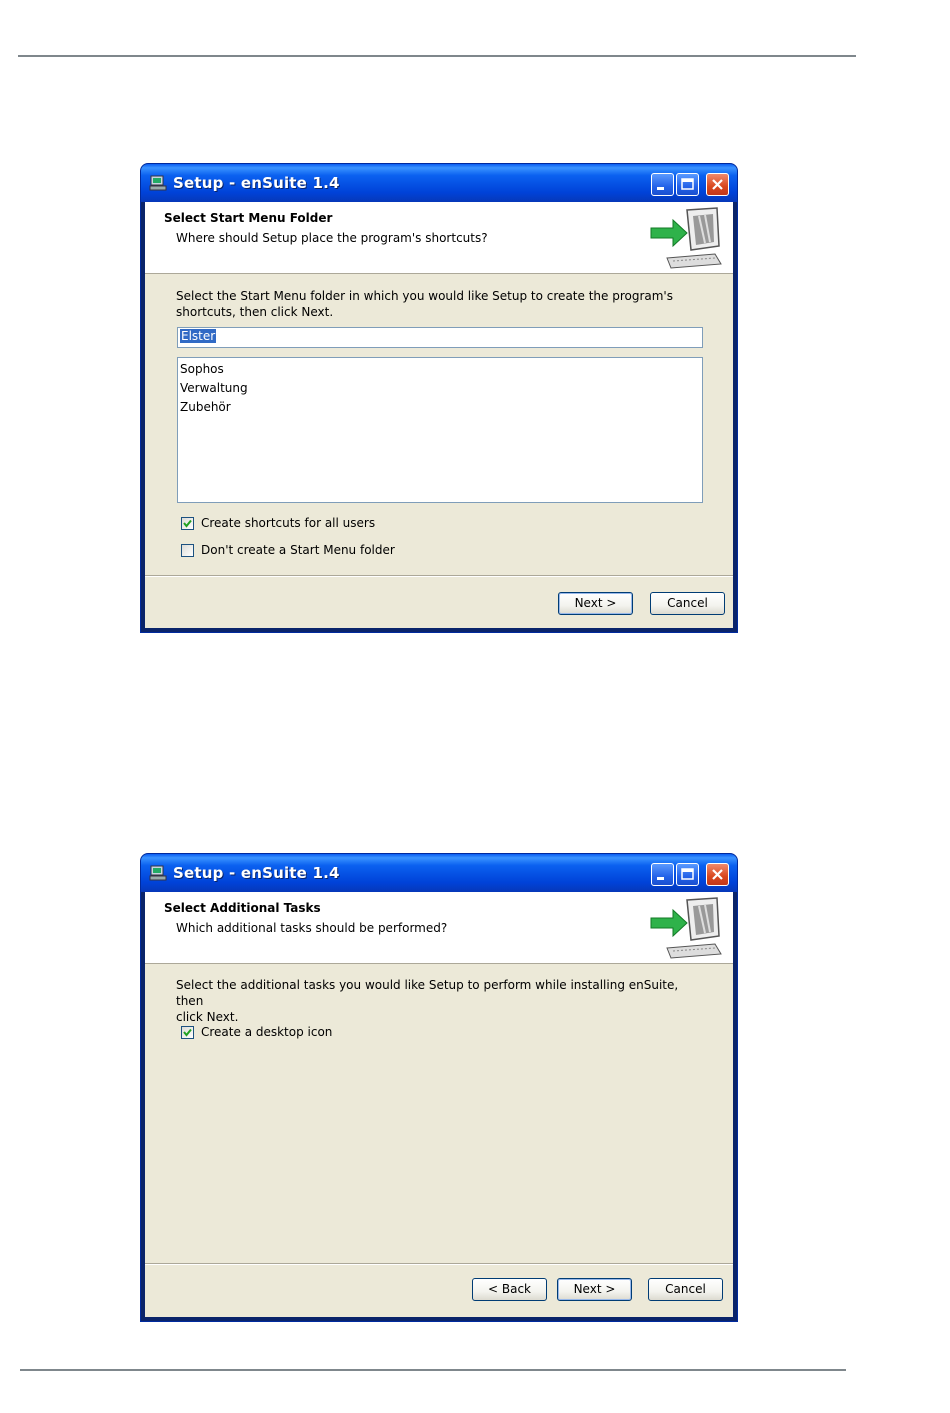  I want to click on all-users-label: Create shortcuts for all users, so click(288, 523).